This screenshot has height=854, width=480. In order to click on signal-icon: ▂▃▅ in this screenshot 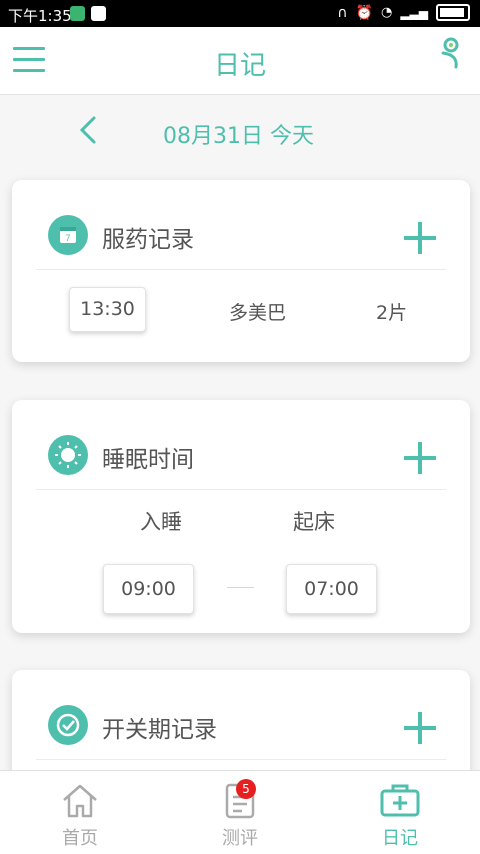, I will do `click(414, 12)`.